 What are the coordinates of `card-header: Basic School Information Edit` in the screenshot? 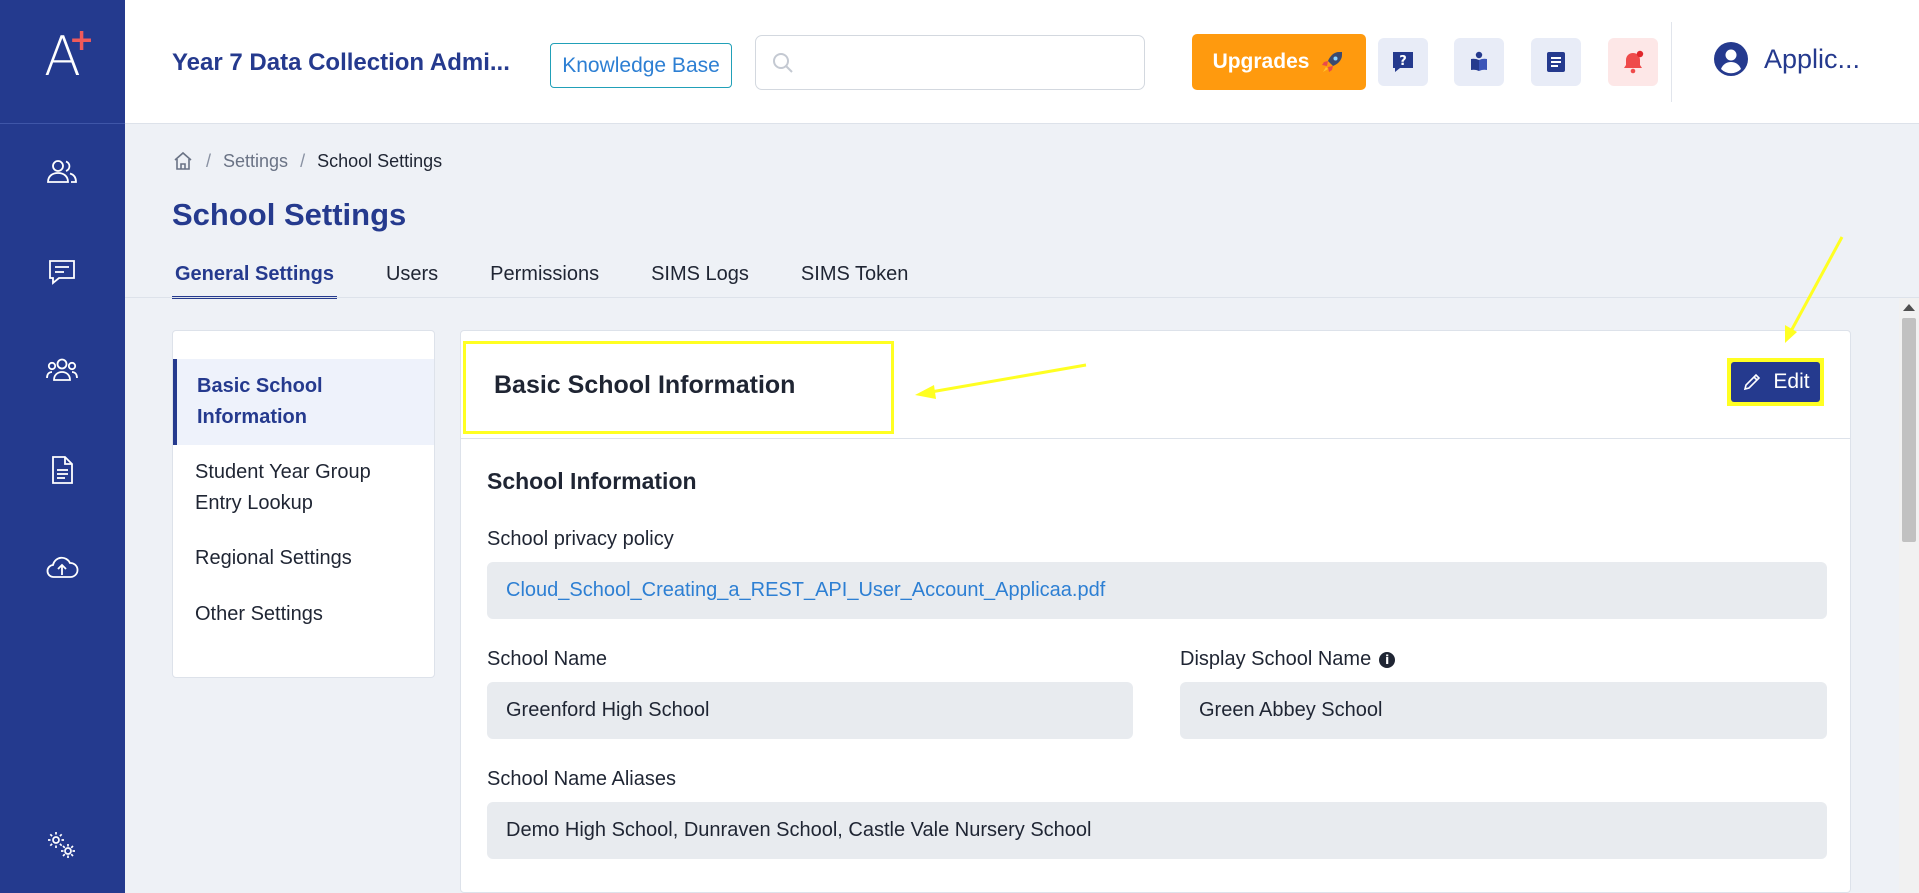 It's located at (1155, 385).